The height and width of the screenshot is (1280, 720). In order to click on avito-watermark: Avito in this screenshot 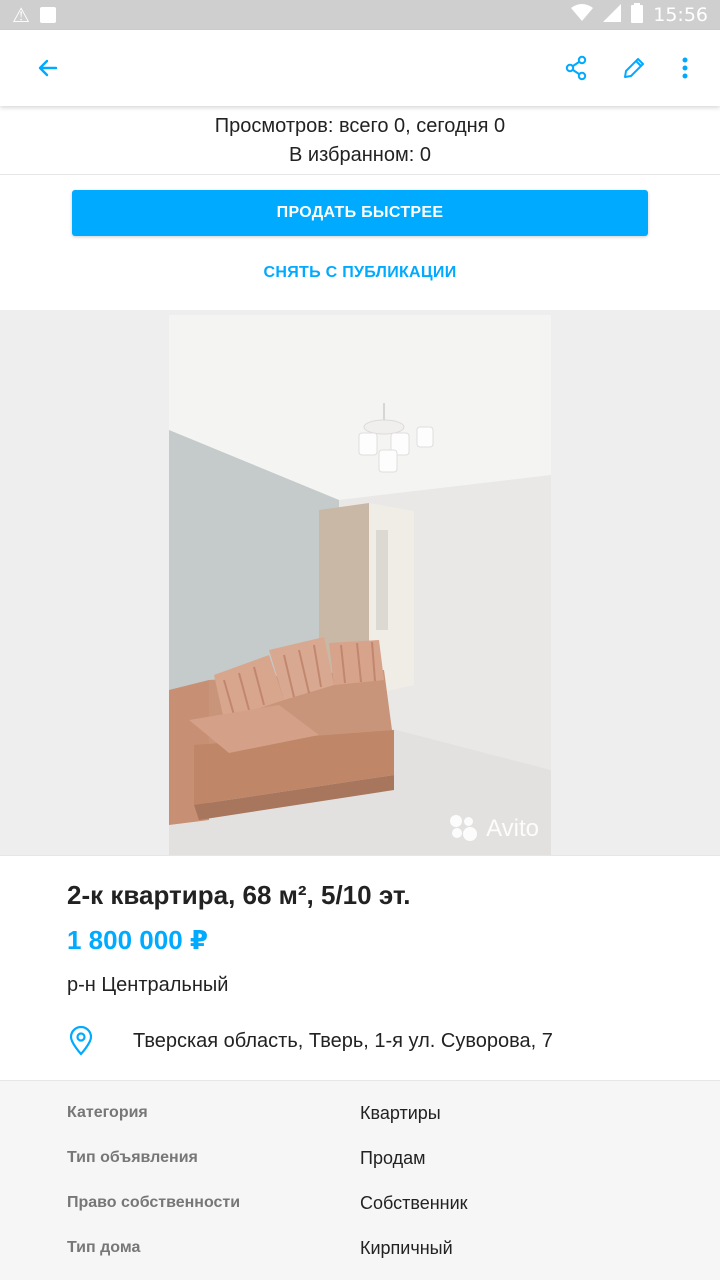, I will do `click(494, 829)`.